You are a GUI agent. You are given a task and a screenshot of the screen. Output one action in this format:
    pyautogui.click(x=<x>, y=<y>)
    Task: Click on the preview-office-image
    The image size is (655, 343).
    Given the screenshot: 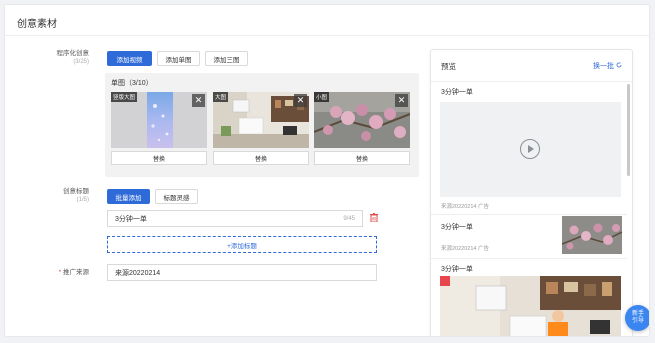 What is the action you would take?
    pyautogui.click(x=530, y=306)
    